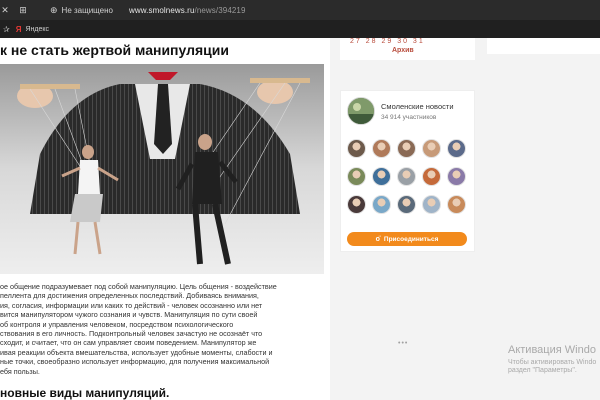 Image resolution: width=600 pixels, height=400 pixels. I want to click on group-name: Смоленские новости, so click(417, 106).